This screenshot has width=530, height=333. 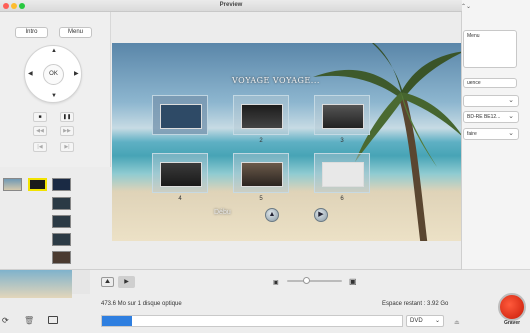 I want to click on disc-type-select: DVD ⌄, so click(x=425, y=321).